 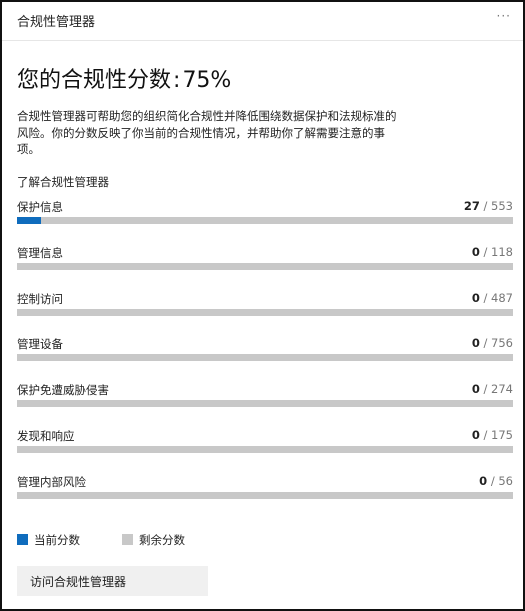 What do you see at coordinates (40, 299) in the screenshot?
I see `category-label: 控制访问` at bounding box center [40, 299].